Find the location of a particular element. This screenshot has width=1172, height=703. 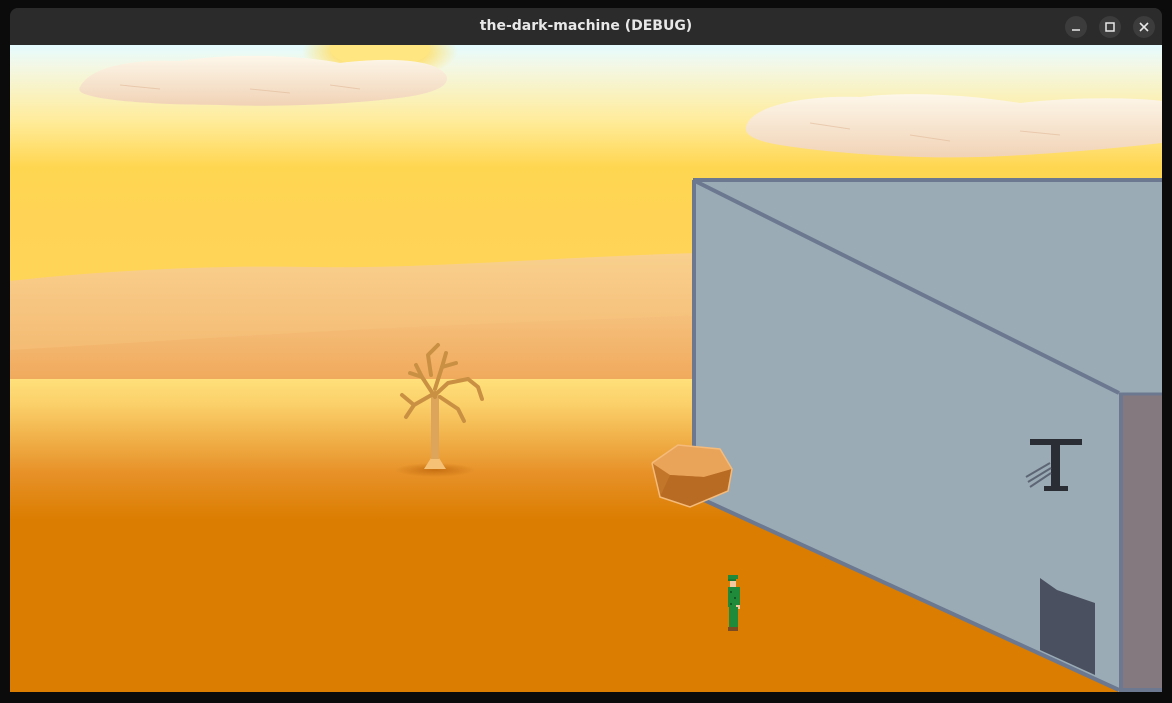

cloud-right is located at coordinates (953, 126).